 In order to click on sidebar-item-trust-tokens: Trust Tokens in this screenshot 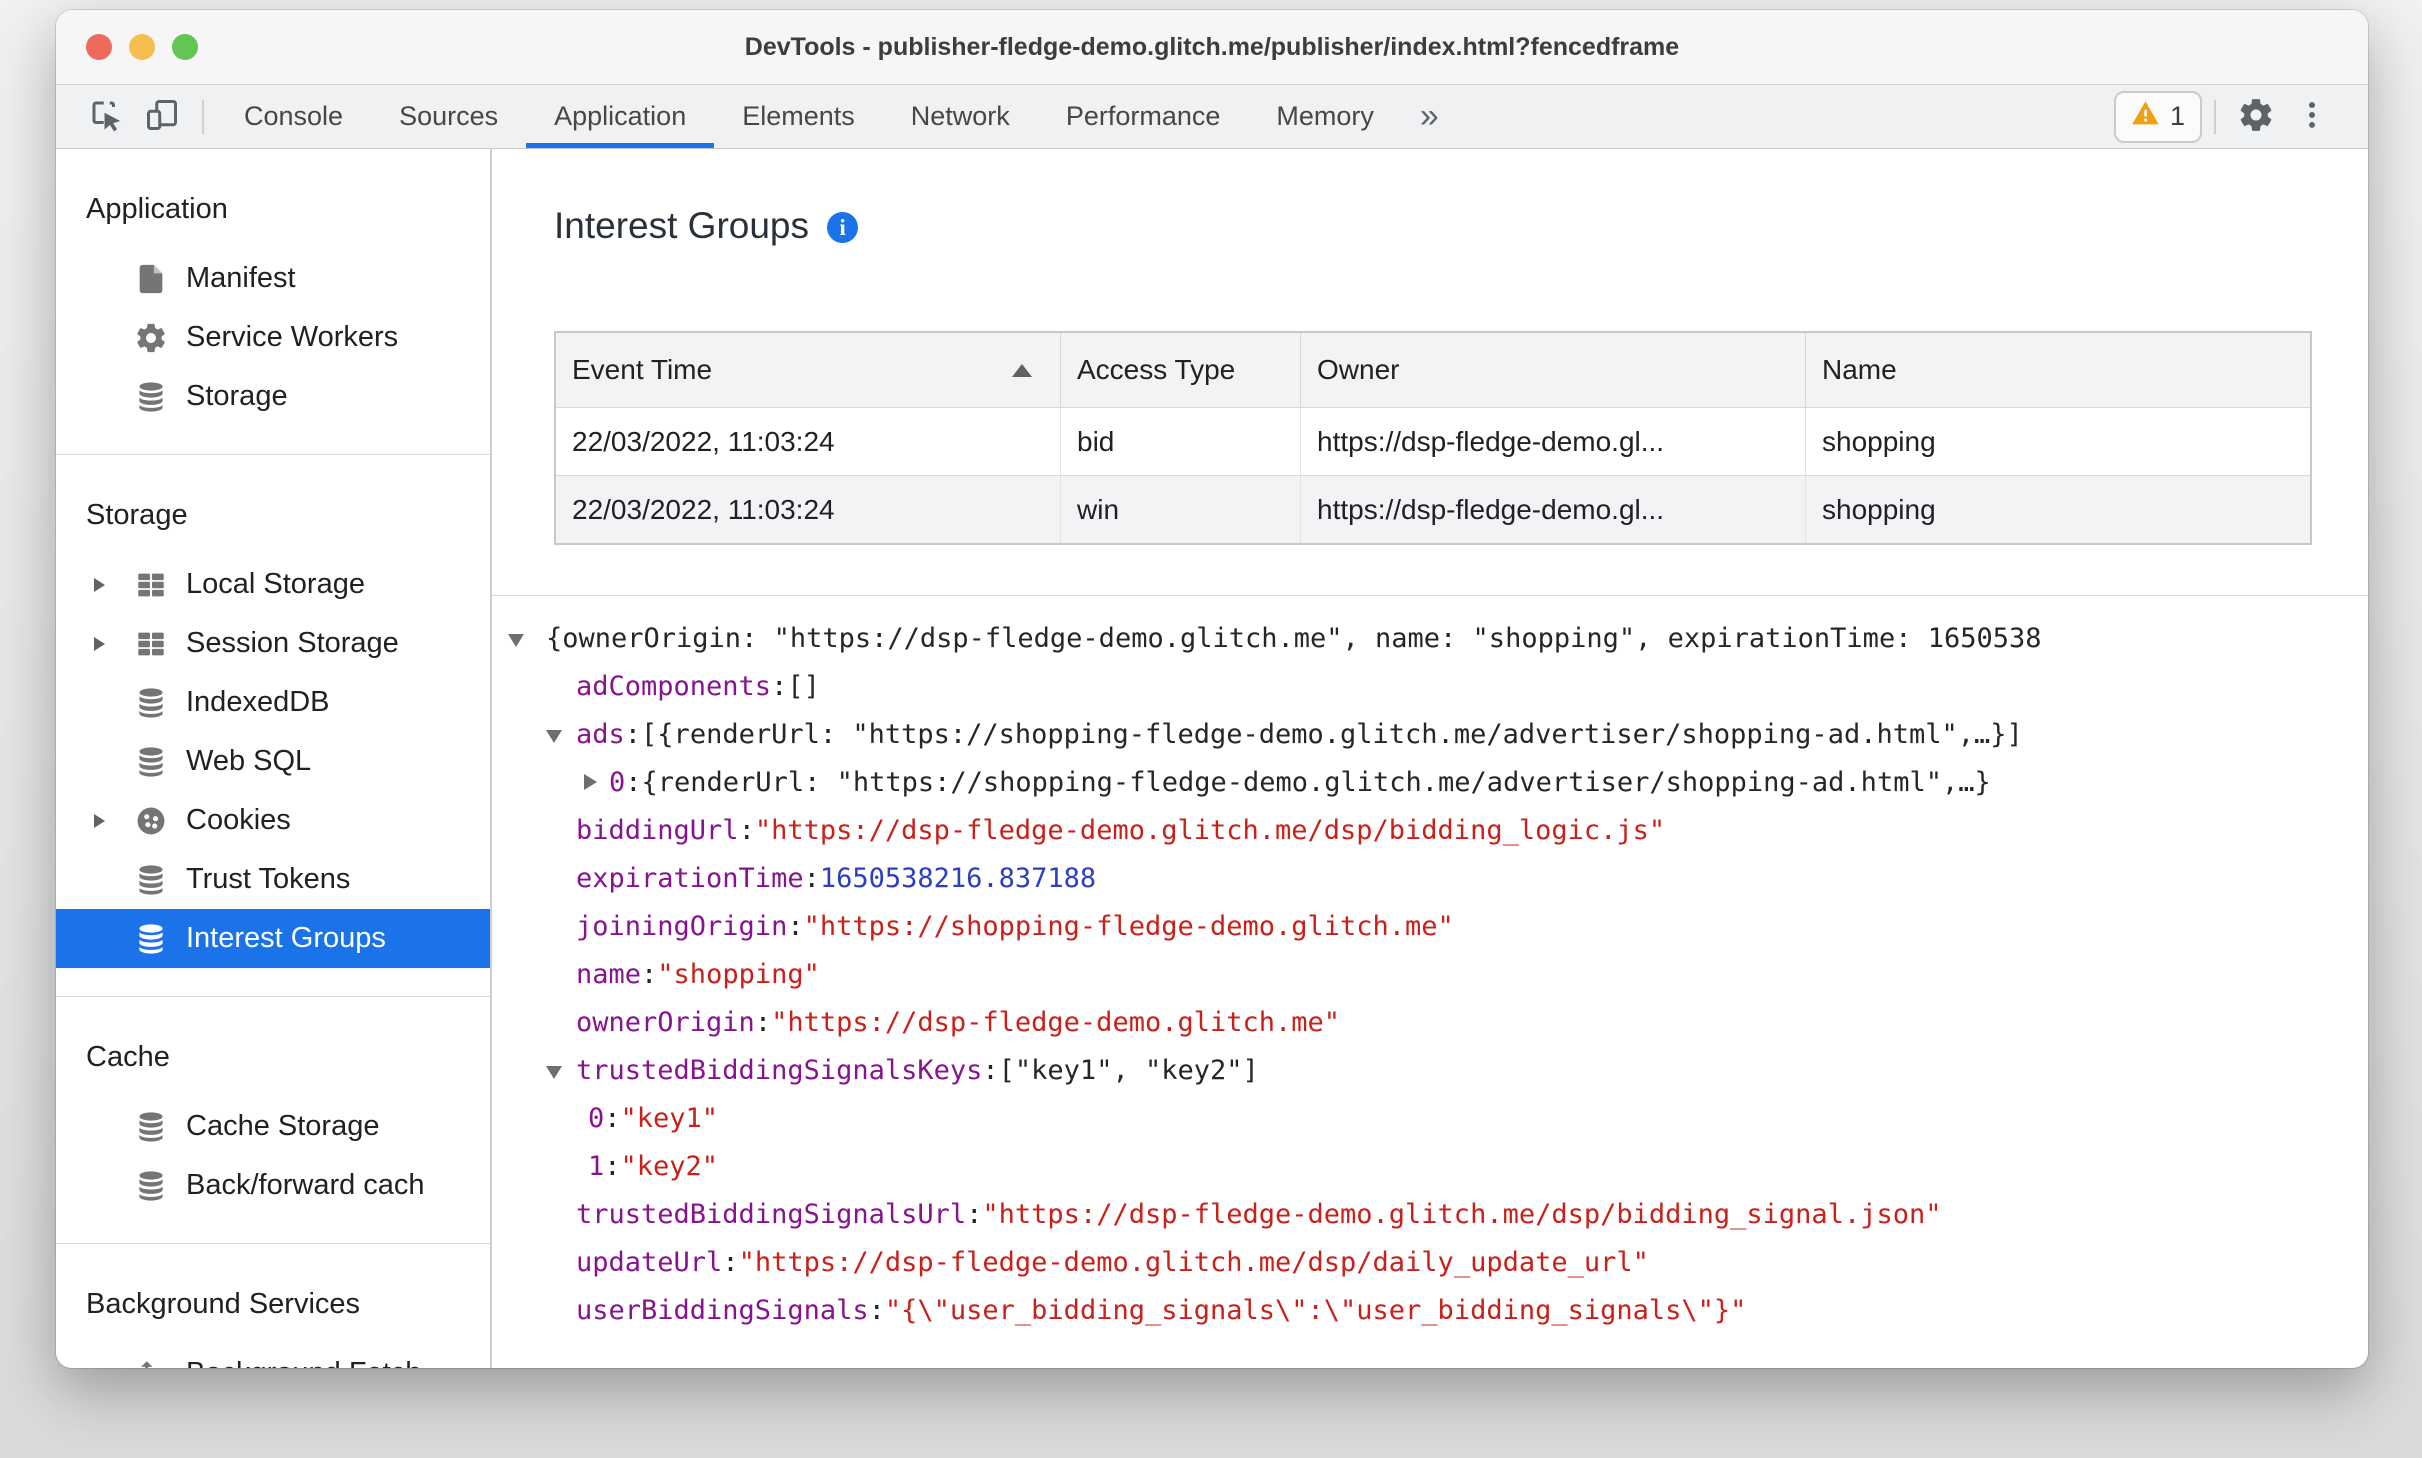, I will do `click(273, 879)`.